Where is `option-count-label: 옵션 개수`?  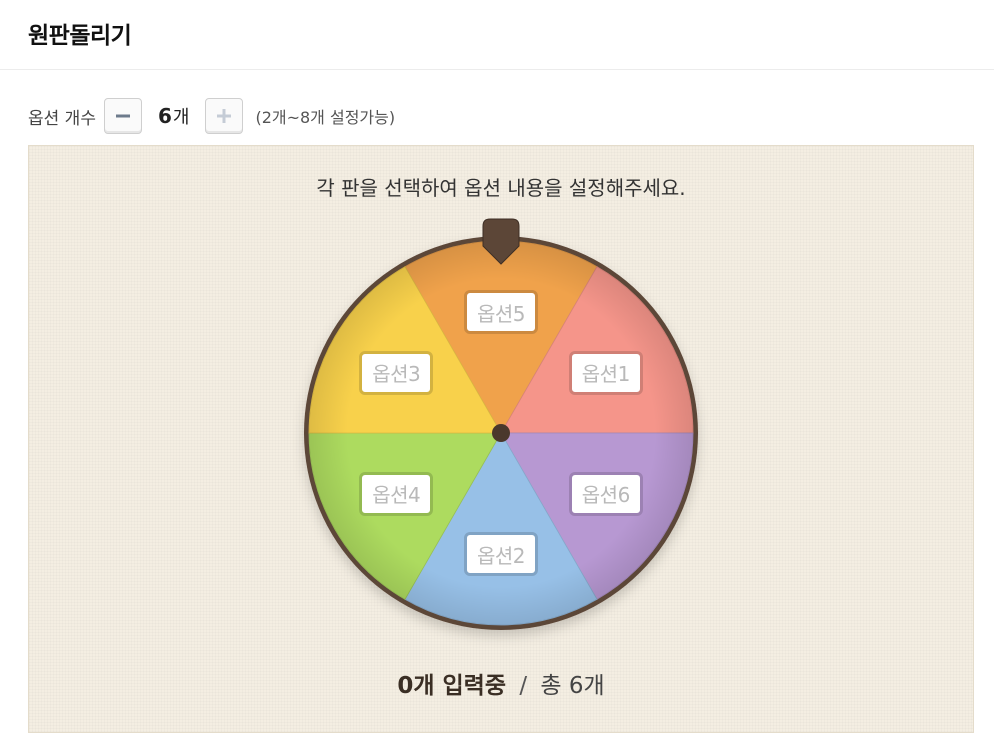 option-count-label: 옵션 개수 is located at coordinates (62, 118).